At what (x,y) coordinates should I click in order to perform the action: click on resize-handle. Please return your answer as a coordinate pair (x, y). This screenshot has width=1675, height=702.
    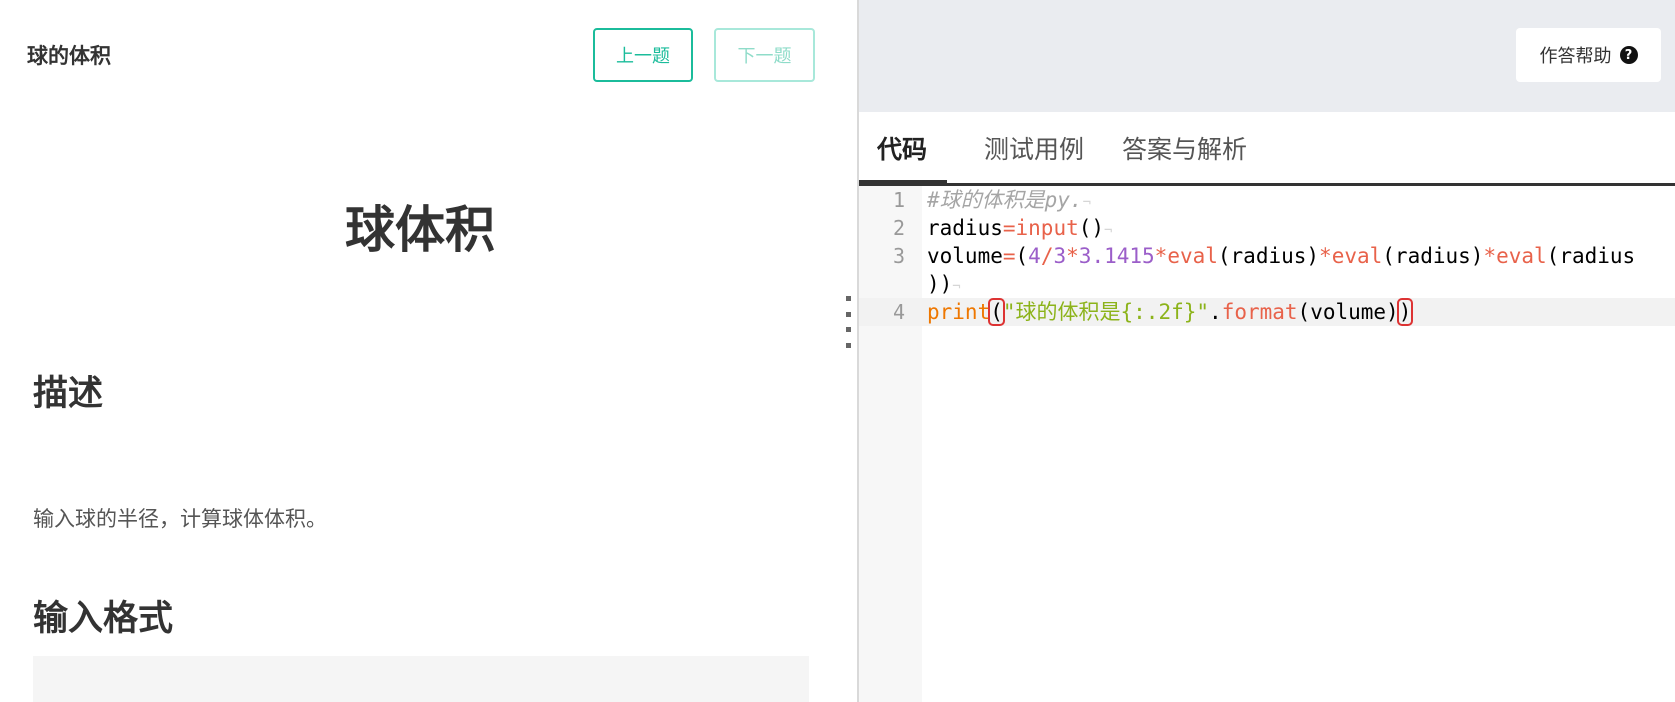
    Looking at the image, I should click on (849, 322).